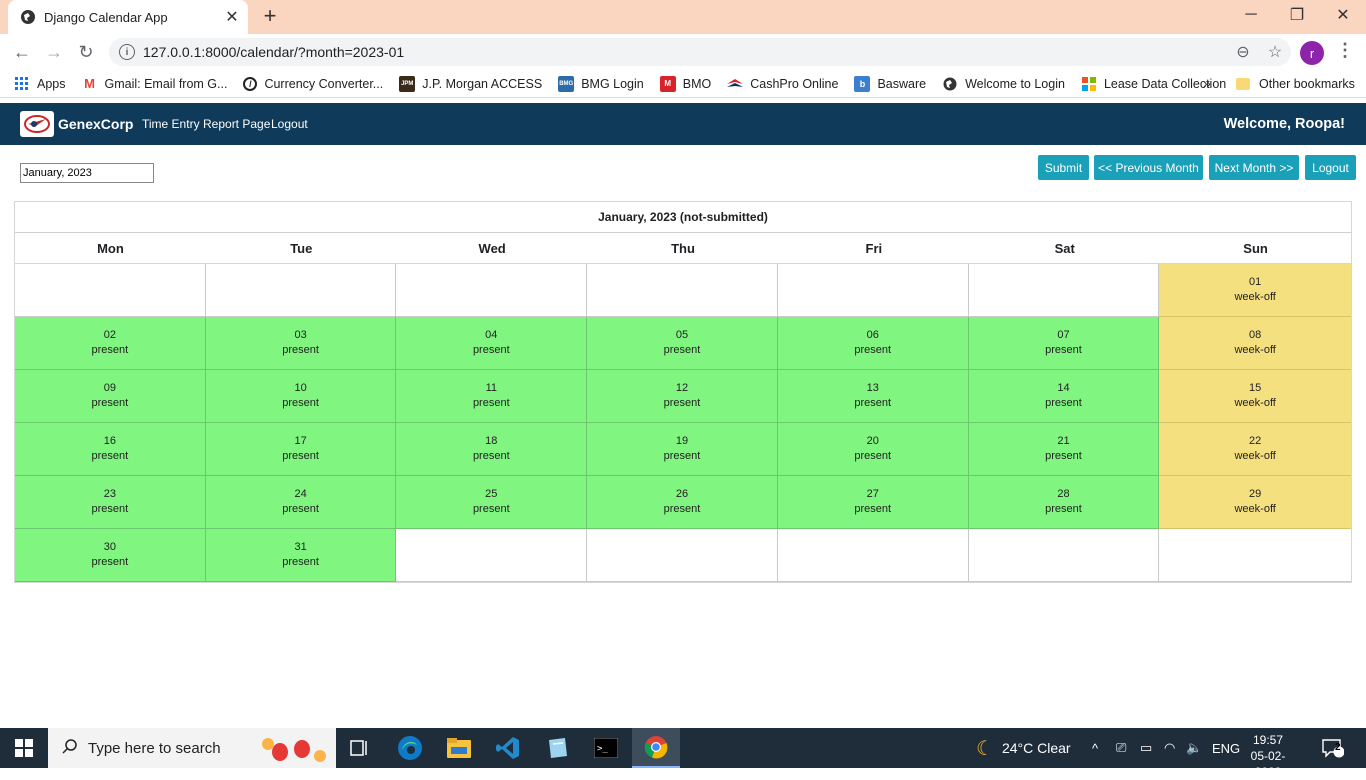 The image size is (1366, 780). Describe the element at coordinates (289, 124) in the screenshot. I see `nav-logout: Logout` at that location.